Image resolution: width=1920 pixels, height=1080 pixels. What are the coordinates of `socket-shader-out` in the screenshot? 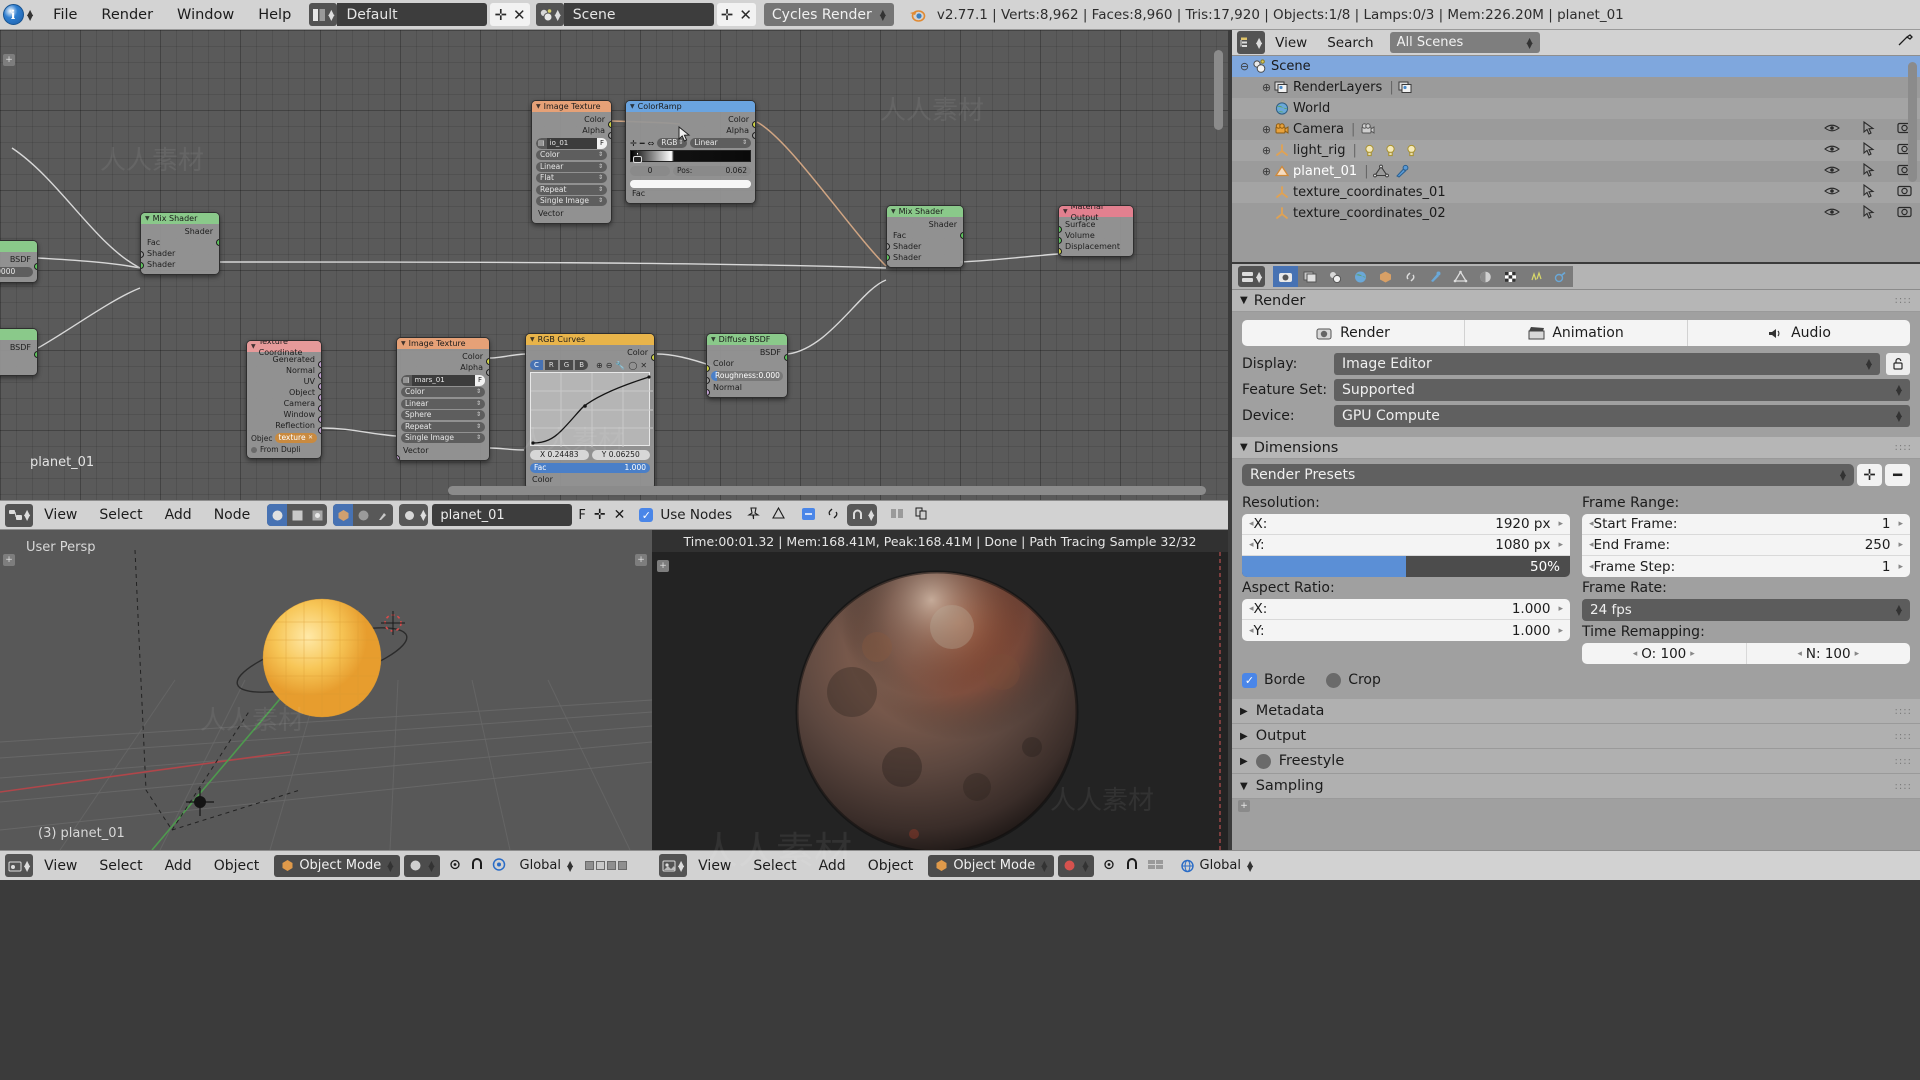 It's located at (217, 242).